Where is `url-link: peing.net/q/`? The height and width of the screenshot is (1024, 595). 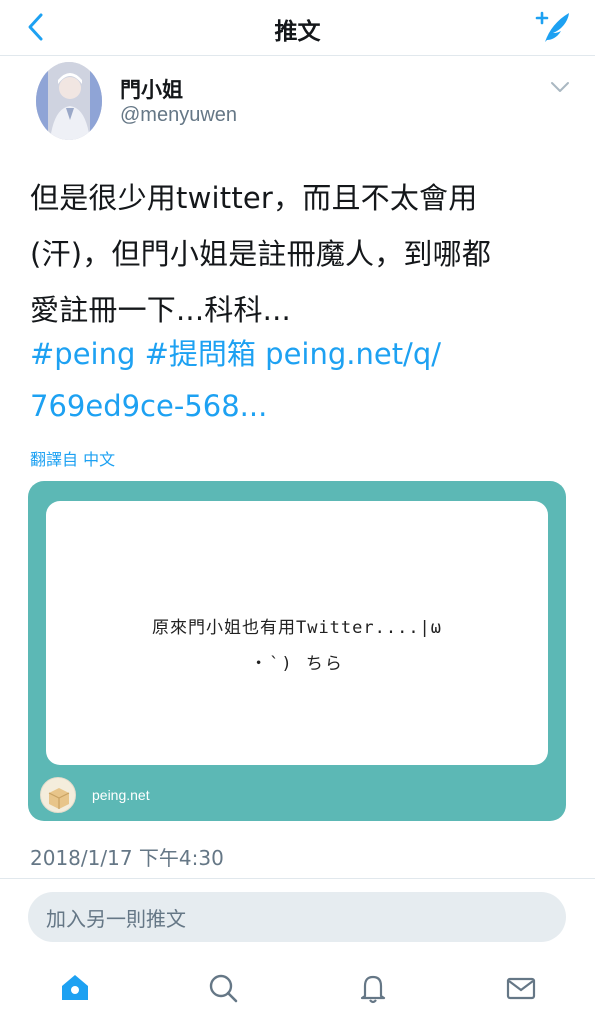
url-link: peing.net/q/ is located at coordinates (353, 354).